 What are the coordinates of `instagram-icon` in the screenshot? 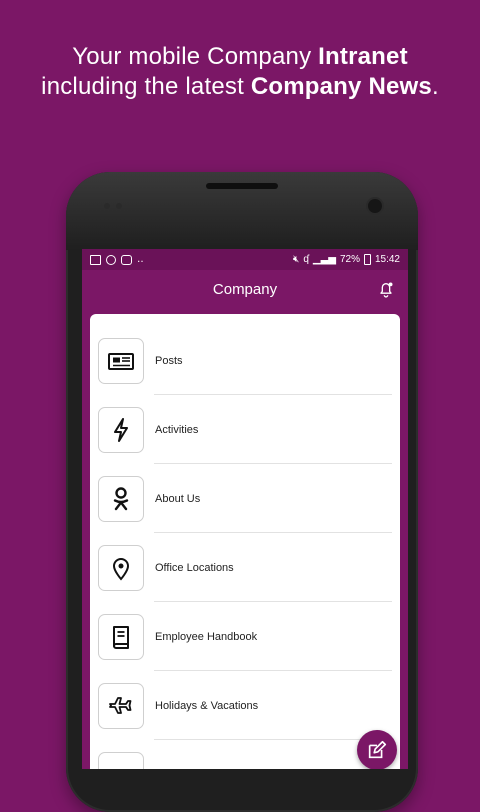 It's located at (126, 259).